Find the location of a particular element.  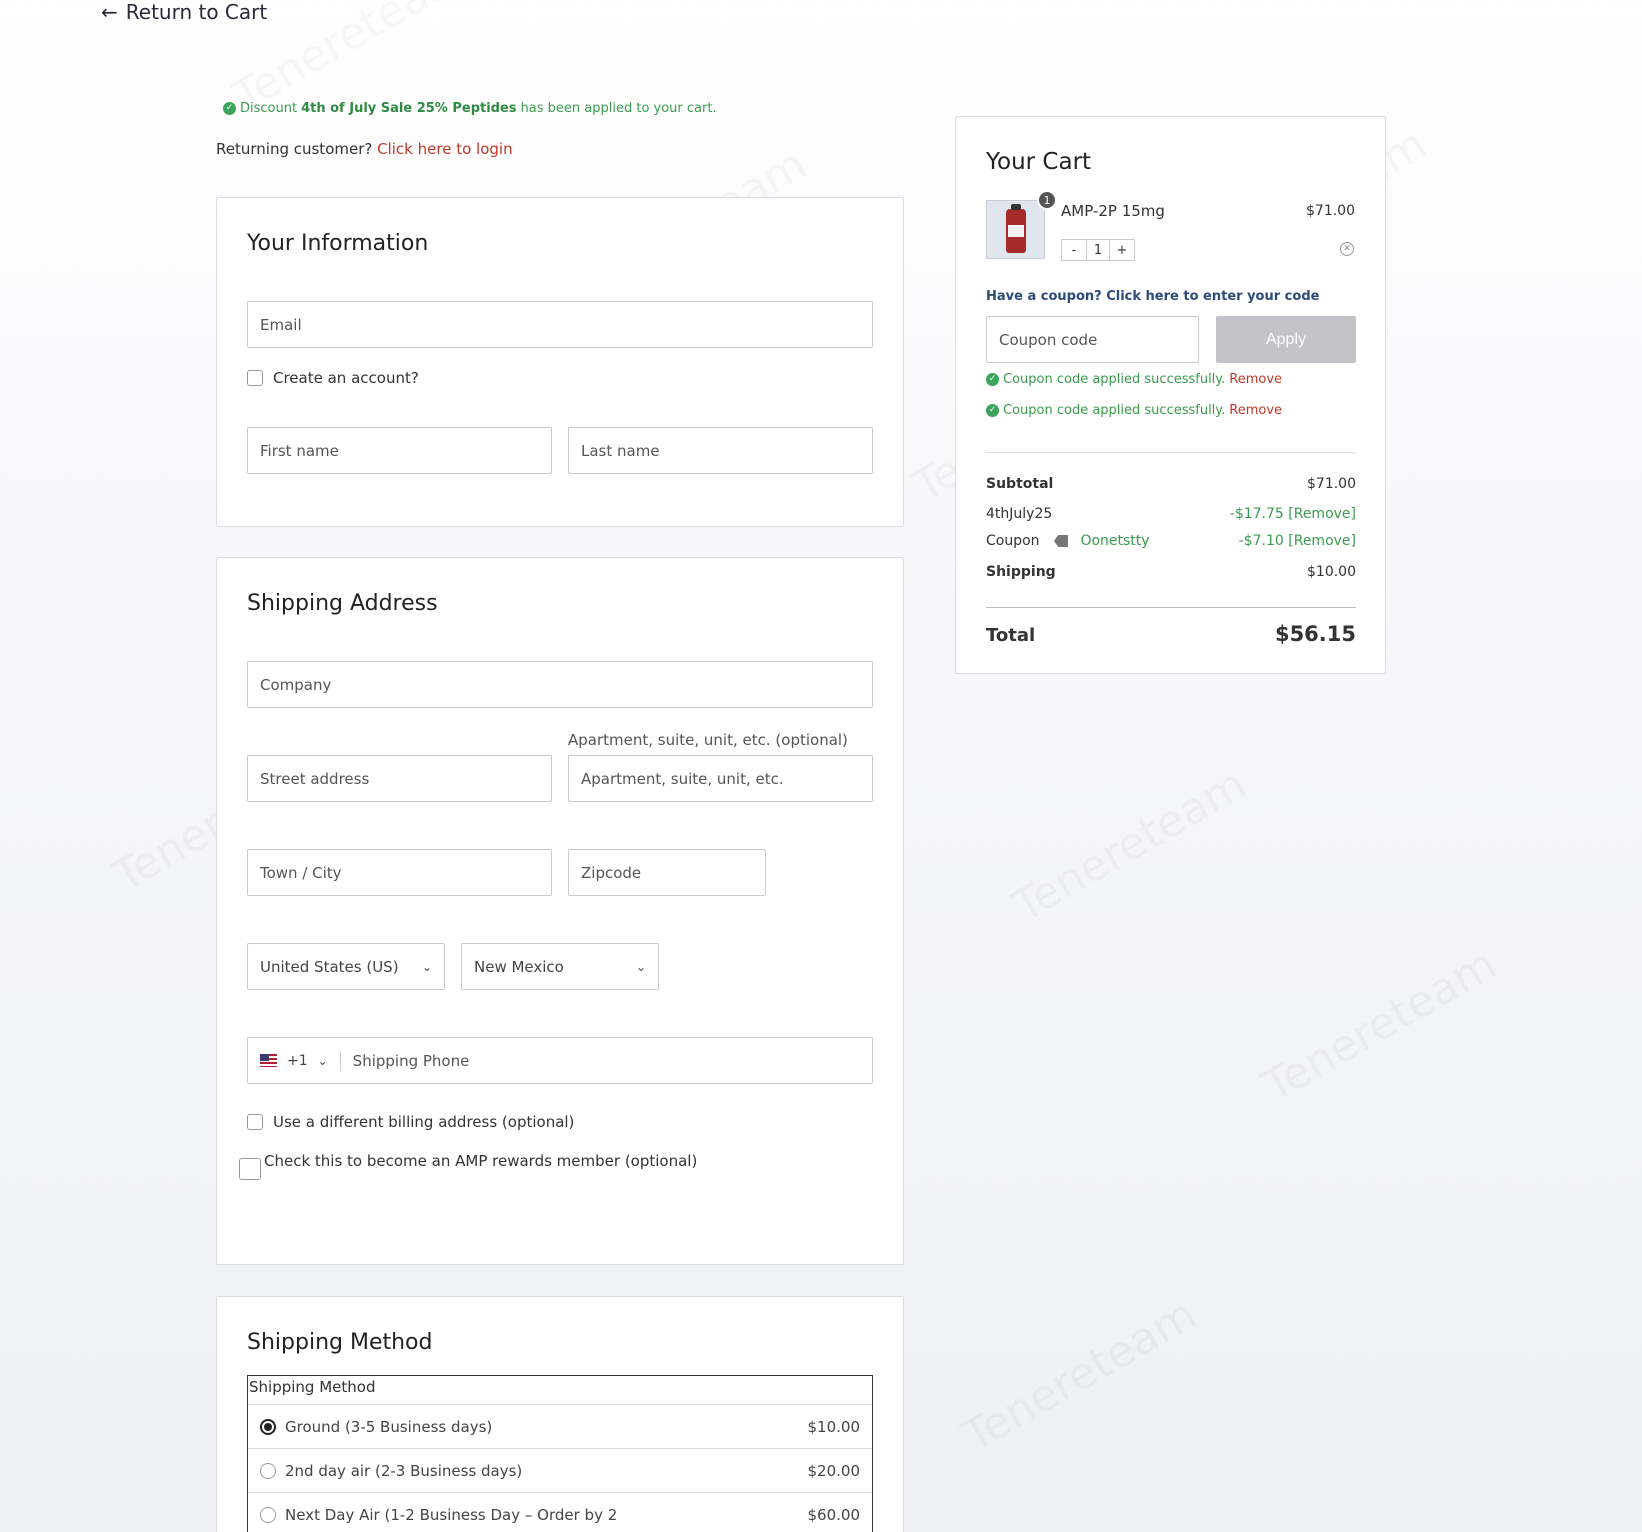

subtotal-value: $71.00 is located at coordinates (1331, 484).